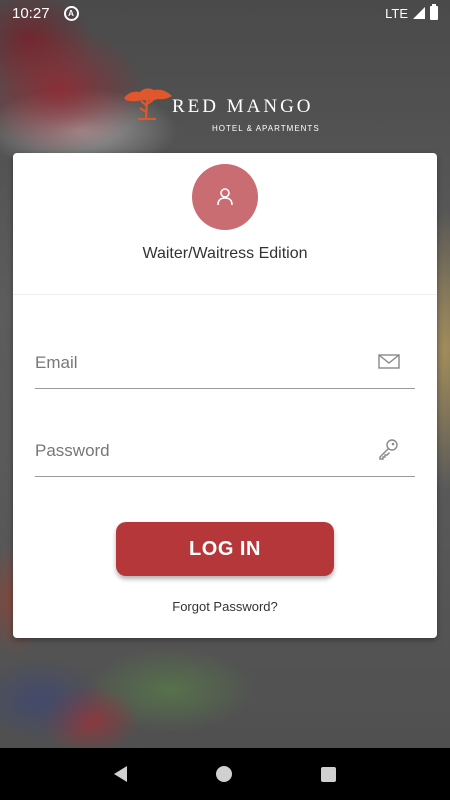  I want to click on back-icon, so click(121, 774).